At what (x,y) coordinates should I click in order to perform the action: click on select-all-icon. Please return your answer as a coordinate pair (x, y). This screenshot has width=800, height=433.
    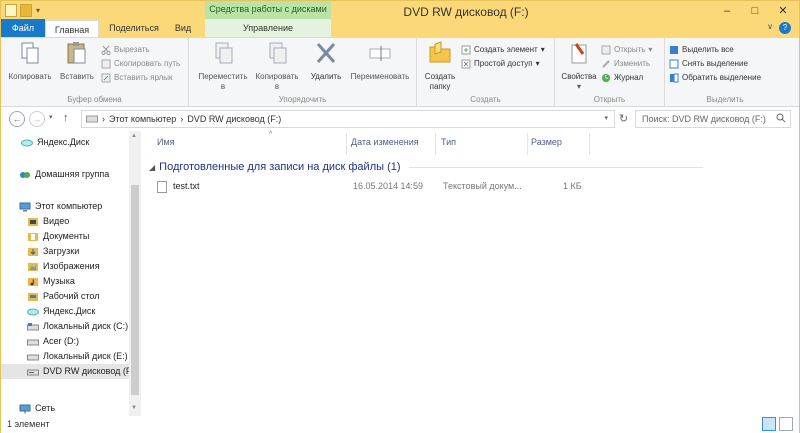
    Looking at the image, I should click on (674, 50).